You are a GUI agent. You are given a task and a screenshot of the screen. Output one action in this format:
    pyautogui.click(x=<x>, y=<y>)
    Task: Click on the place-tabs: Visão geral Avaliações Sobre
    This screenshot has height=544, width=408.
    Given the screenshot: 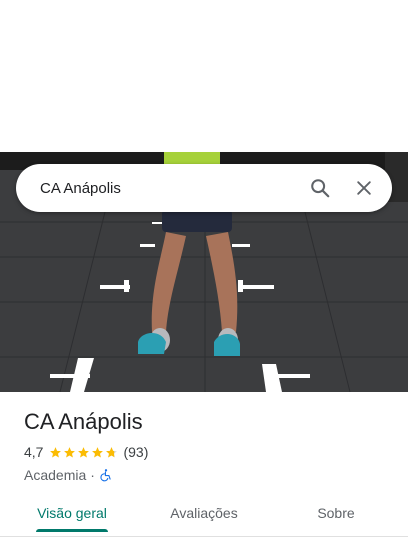 What is the action you would take?
    pyautogui.click(x=204, y=515)
    